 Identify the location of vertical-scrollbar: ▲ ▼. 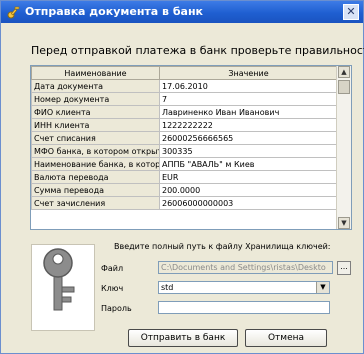
(343, 147).